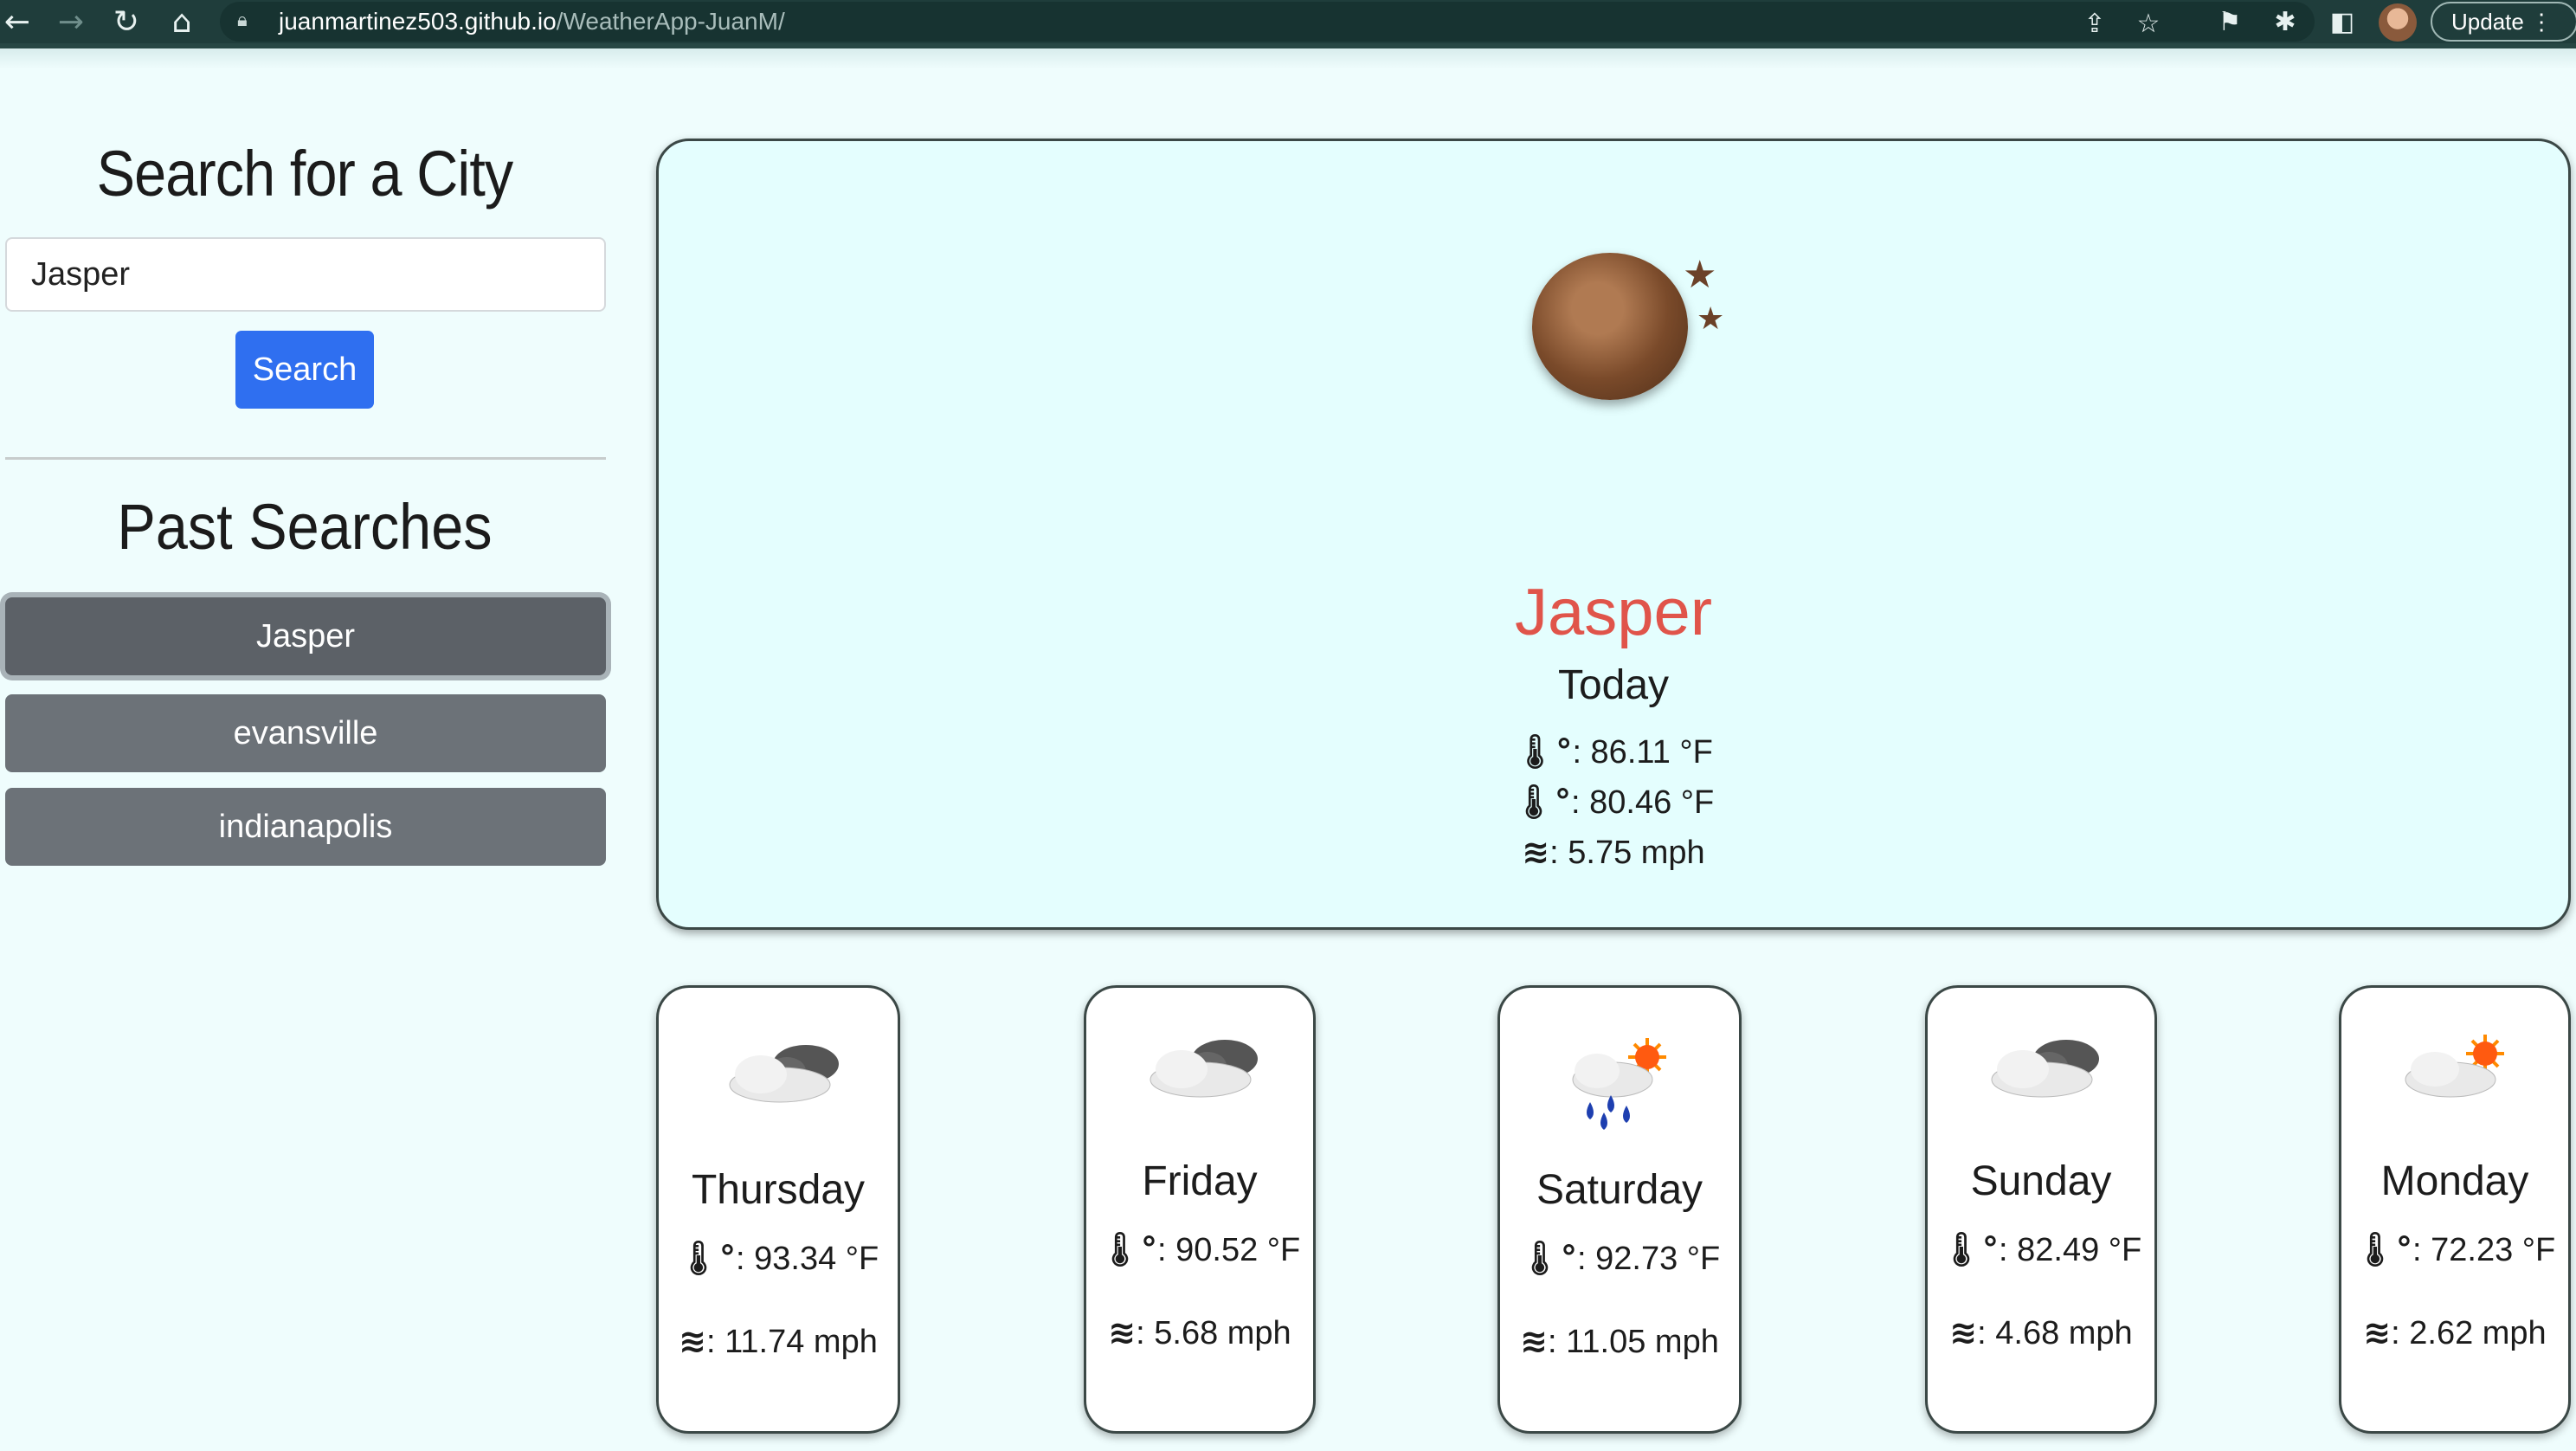 The width and height of the screenshot is (2576, 1451). What do you see at coordinates (181, 22) in the screenshot?
I see `home-icon: ⌂` at bounding box center [181, 22].